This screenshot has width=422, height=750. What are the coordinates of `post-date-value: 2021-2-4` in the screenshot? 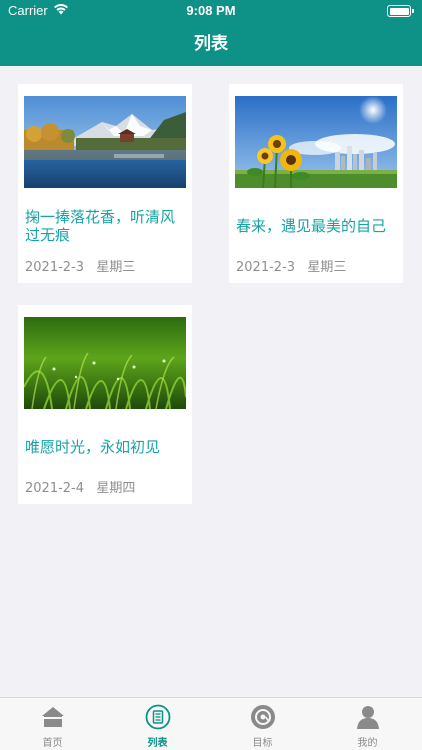 It's located at (55, 488).